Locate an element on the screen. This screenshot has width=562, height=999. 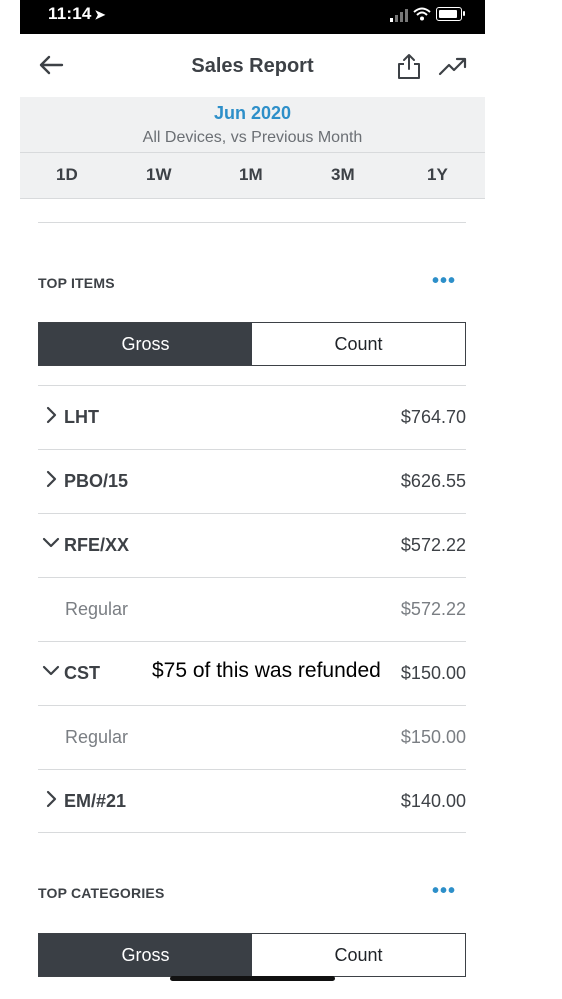
item-amount: $764.70 is located at coordinates (433, 417).